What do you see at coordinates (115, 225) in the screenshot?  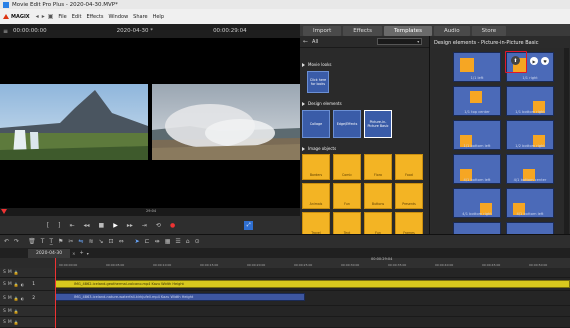 I see `play-icon: ▶` at bounding box center [115, 225].